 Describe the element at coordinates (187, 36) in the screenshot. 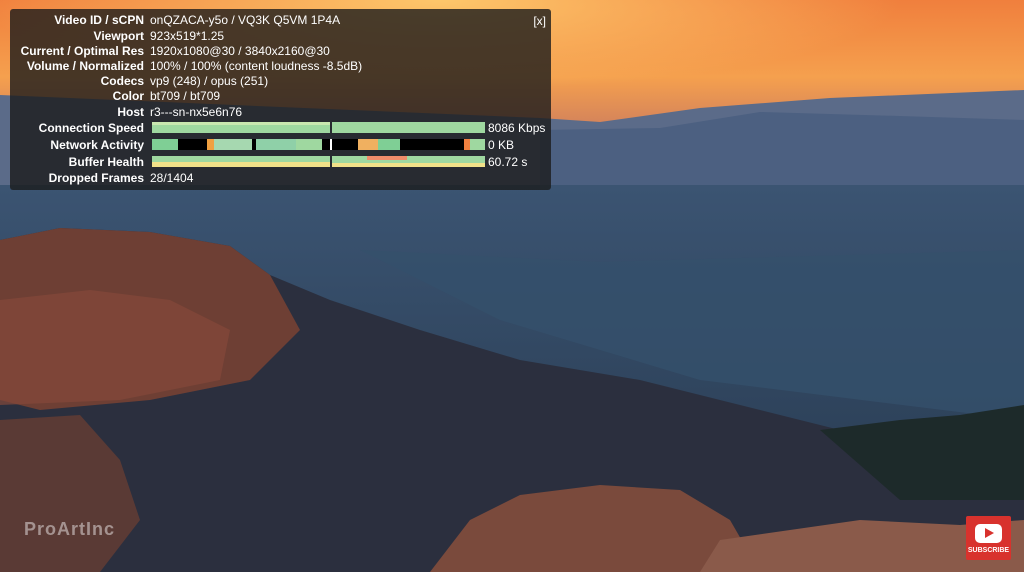

I see `stats-value: 923x519*1.25` at that location.